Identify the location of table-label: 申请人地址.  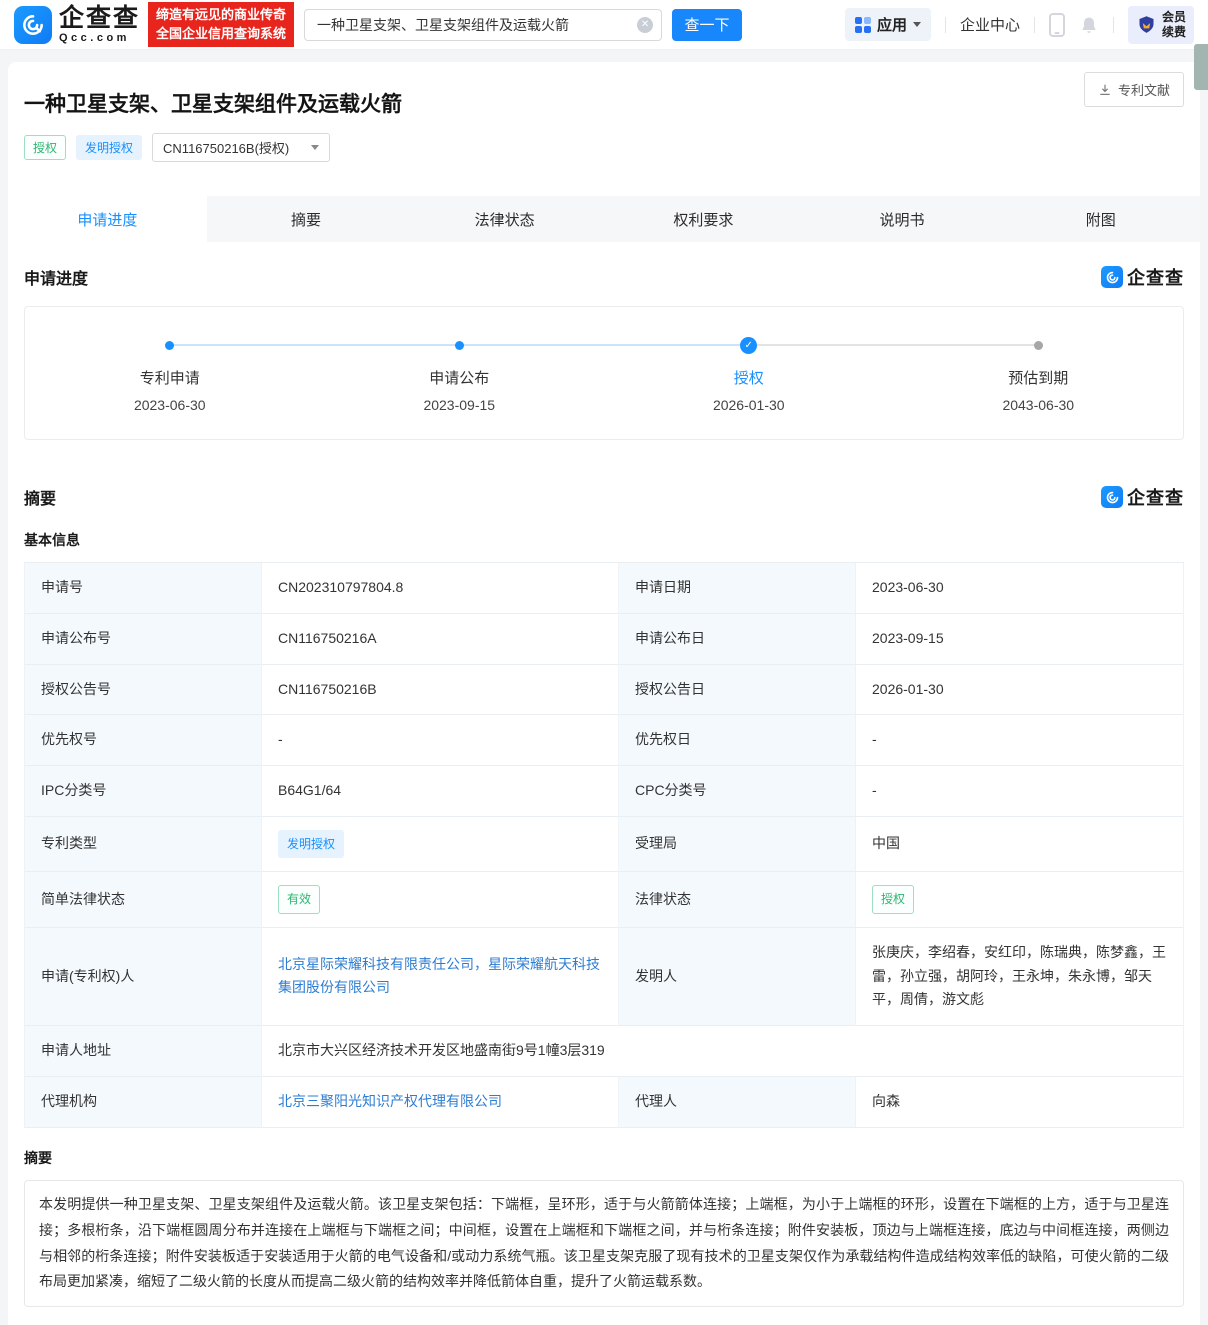
(143, 1051).